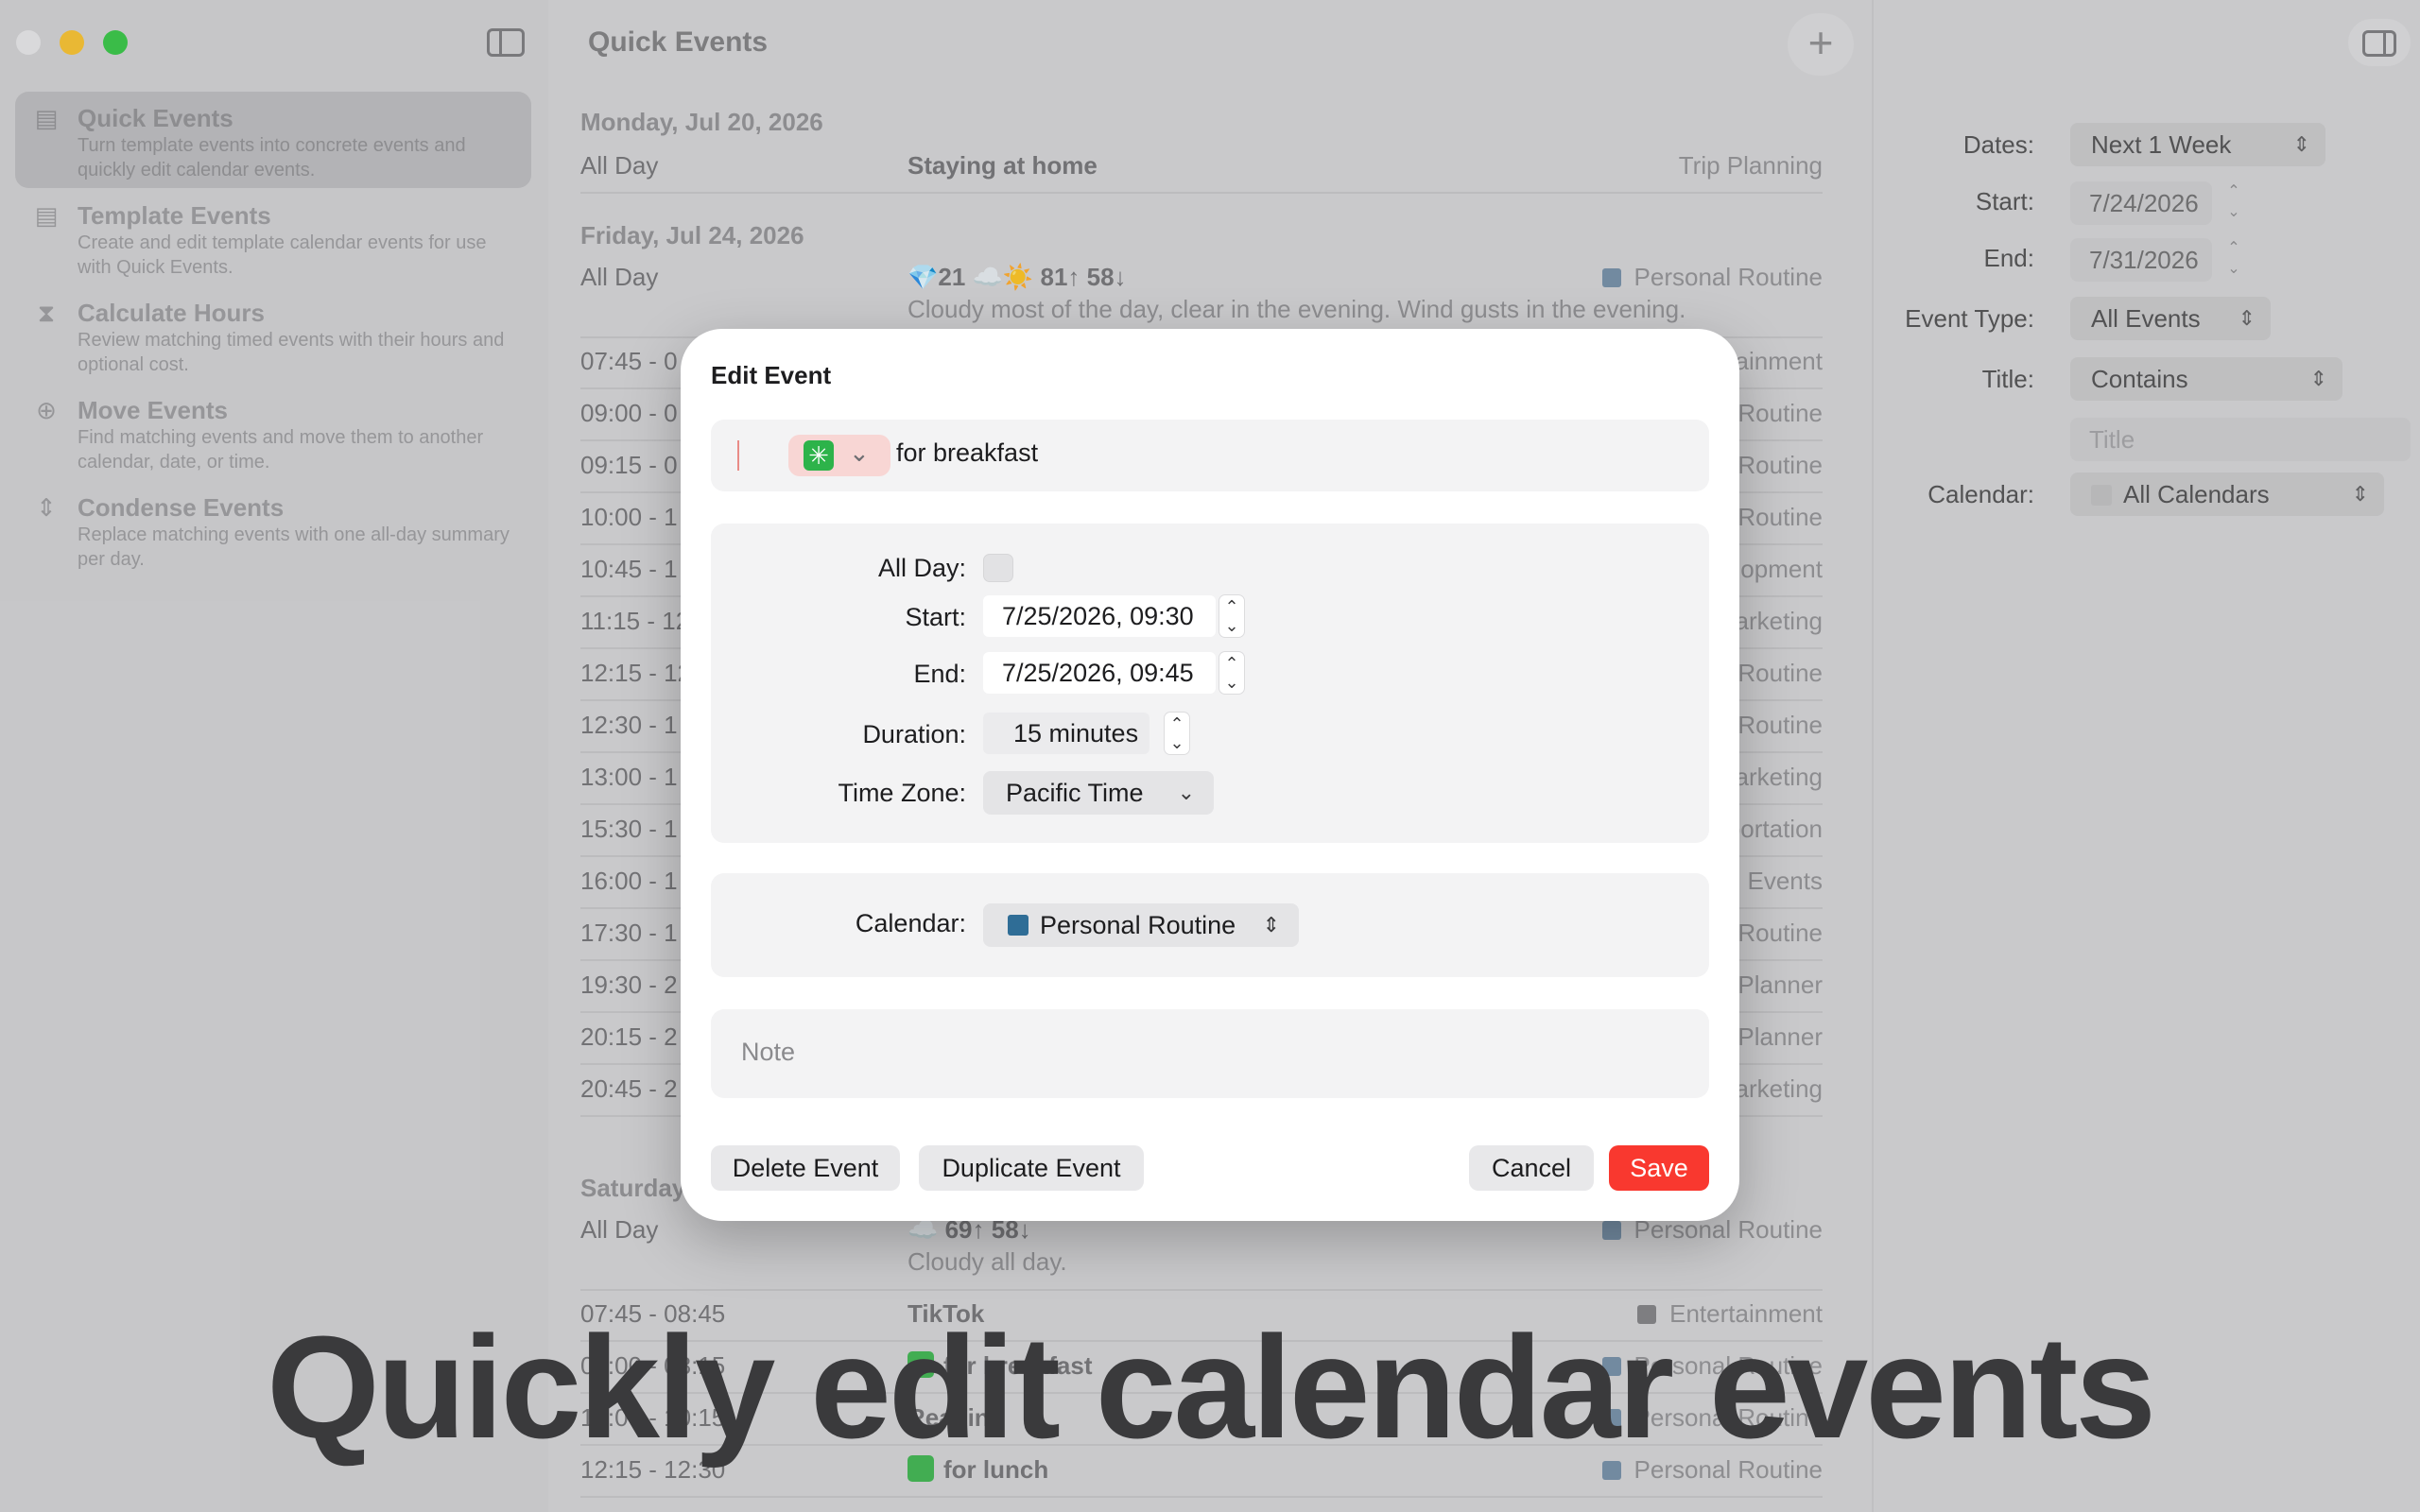  I want to click on time-zone-label: Time Zone:, so click(902, 793).